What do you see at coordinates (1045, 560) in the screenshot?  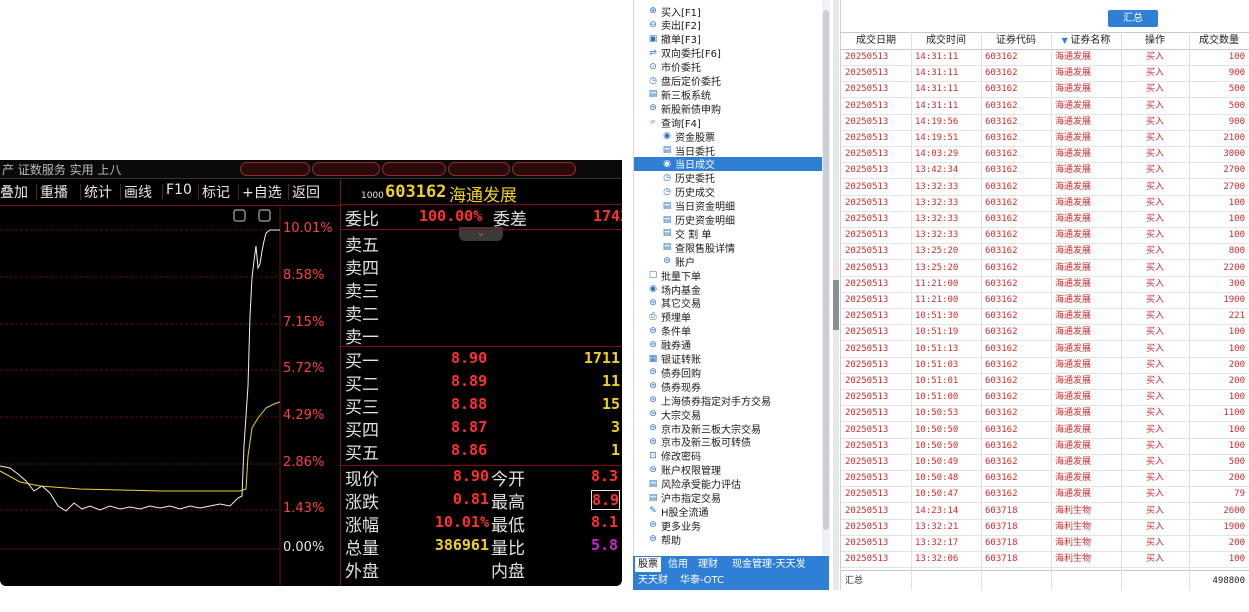 I see `table-row: 20250513 13:32:06 603718 海利生物 买入 100` at bounding box center [1045, 560].